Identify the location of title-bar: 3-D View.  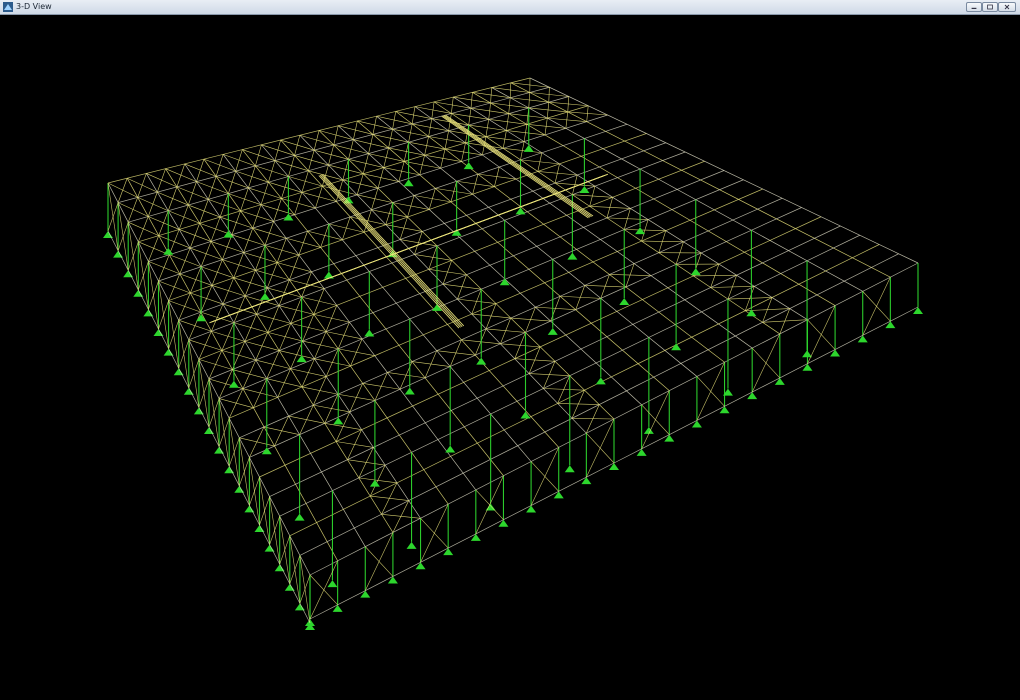
(510, 7).